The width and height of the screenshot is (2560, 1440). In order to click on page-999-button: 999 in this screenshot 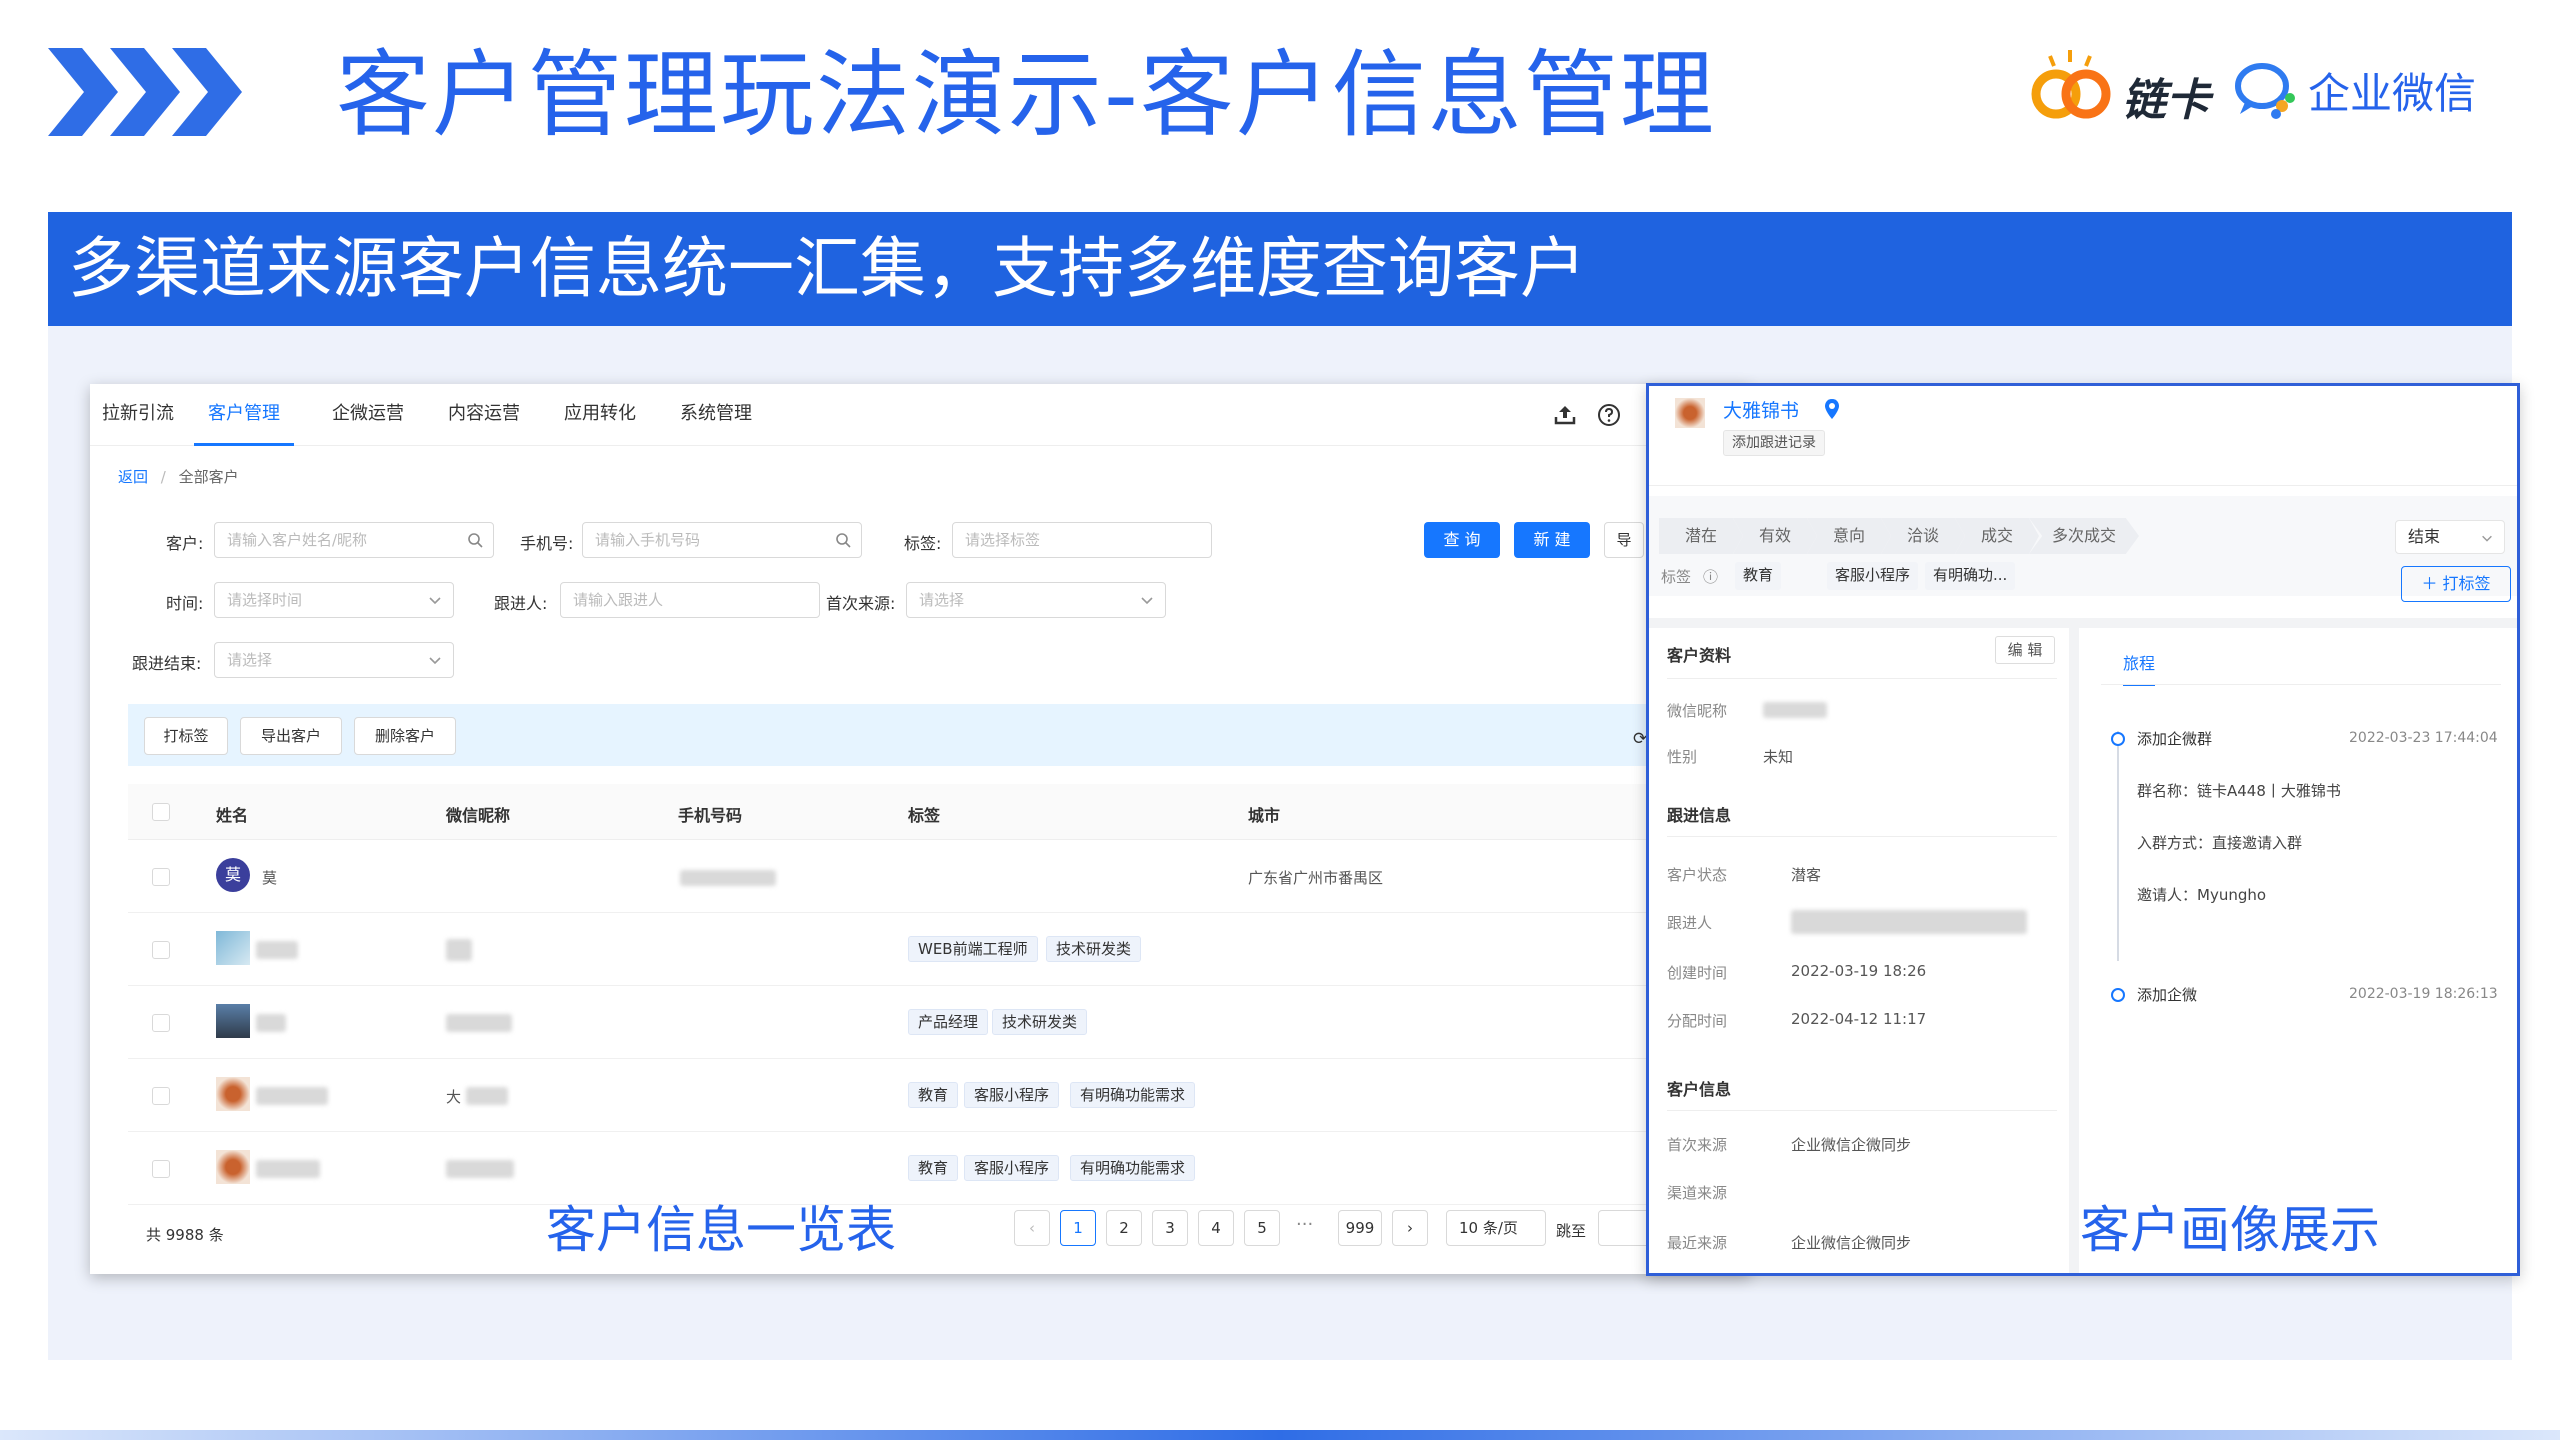, I will do `click(1360, 1228)`.